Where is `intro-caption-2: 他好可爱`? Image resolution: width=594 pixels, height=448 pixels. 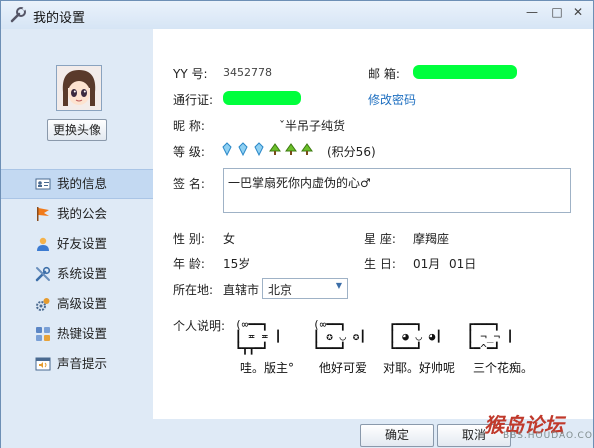 intro-caption-2: 他好可爱 is located at coordinates (343, 368).